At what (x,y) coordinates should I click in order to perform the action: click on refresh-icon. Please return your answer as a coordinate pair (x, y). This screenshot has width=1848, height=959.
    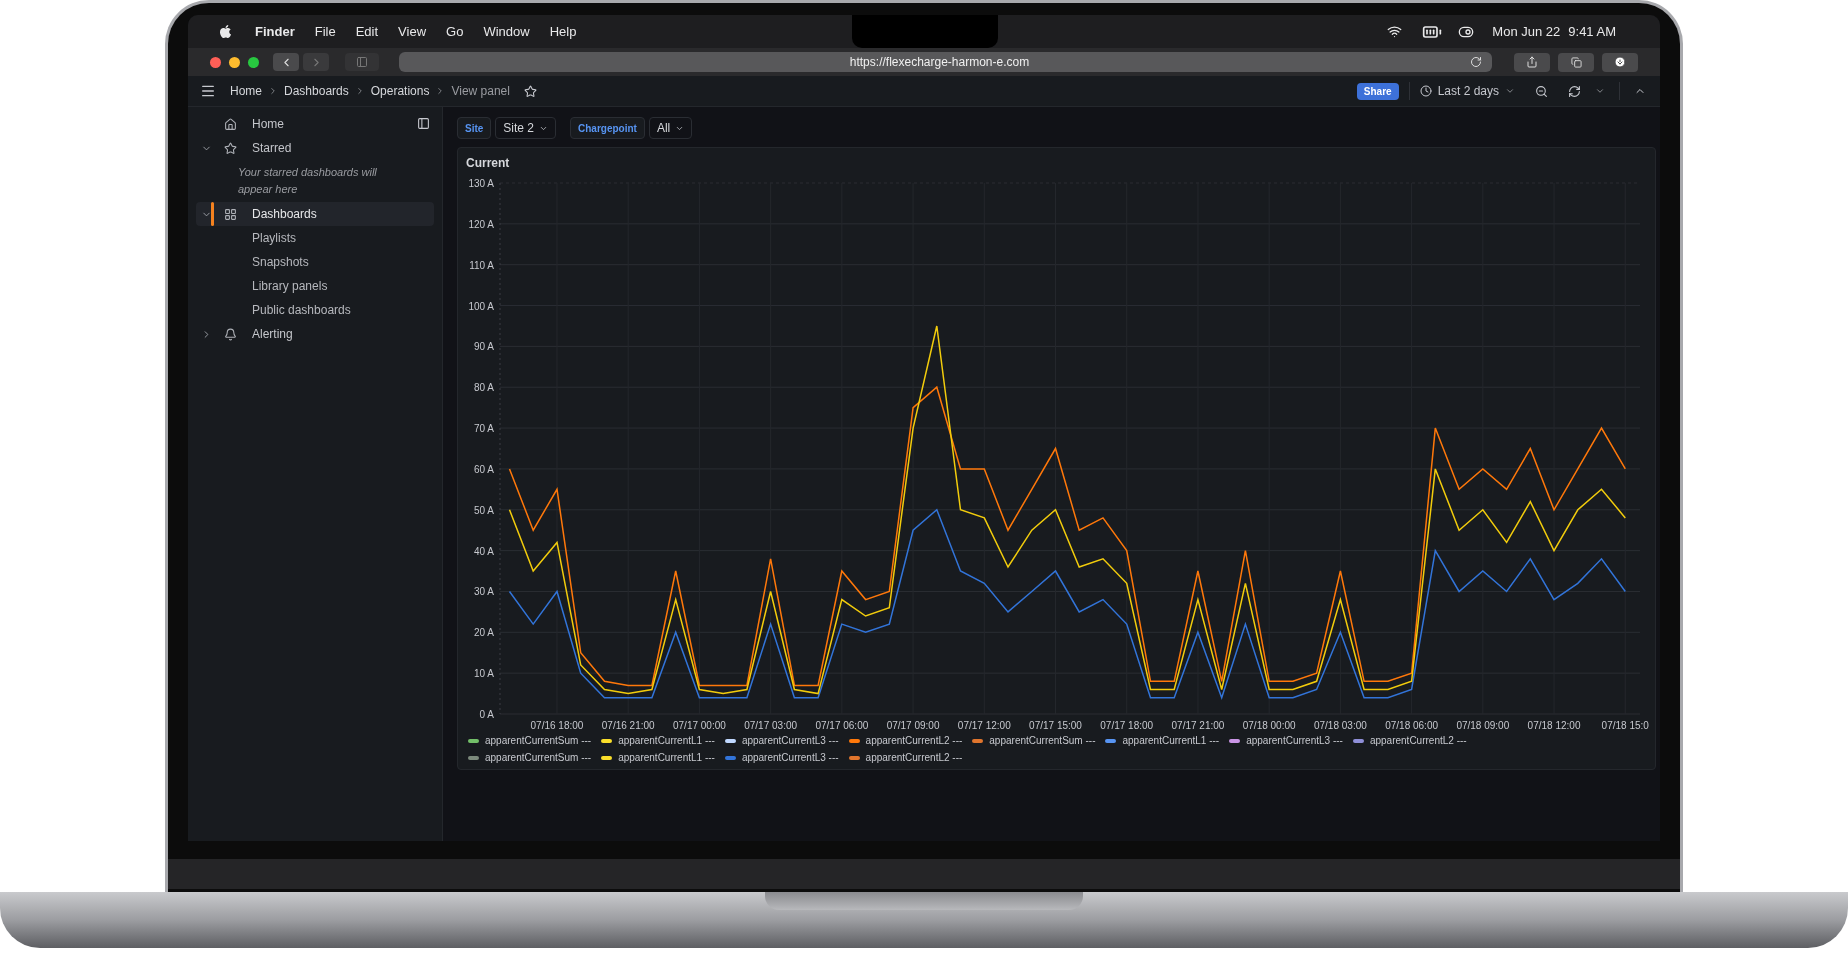
    Looking at the image, I should click on (1574, 91).